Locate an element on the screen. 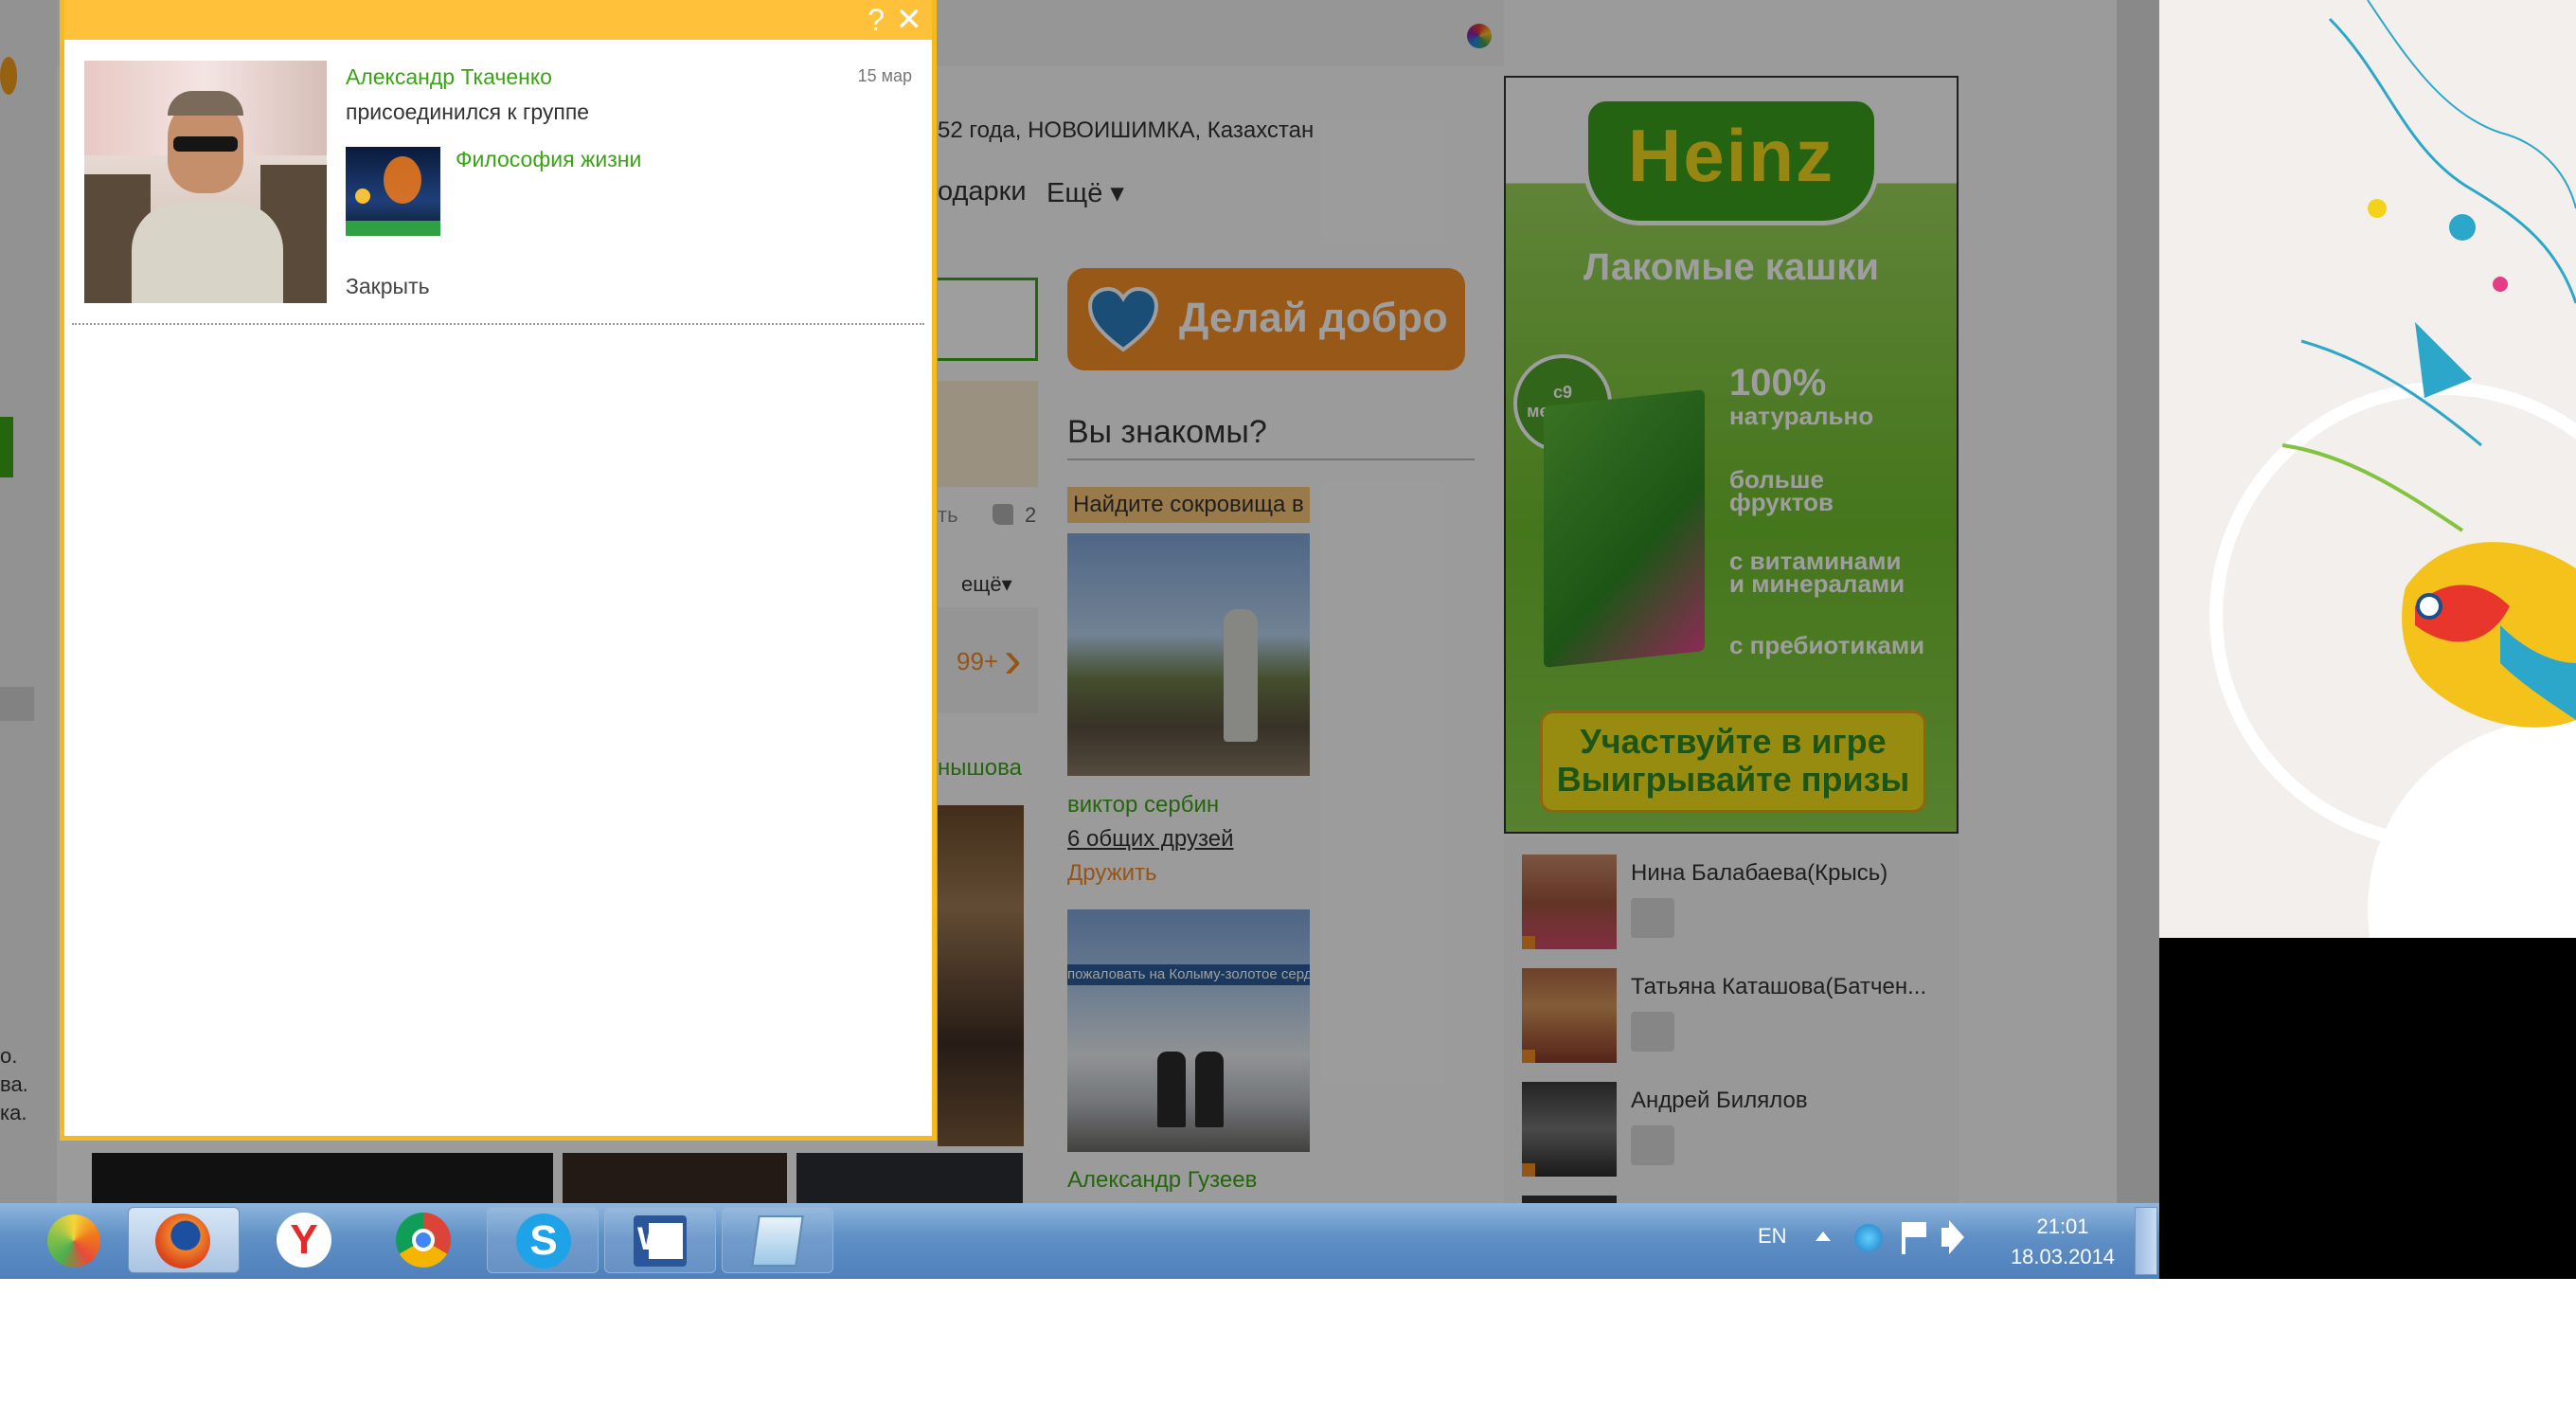  chrome-center is located at coordinates (423, 1240).